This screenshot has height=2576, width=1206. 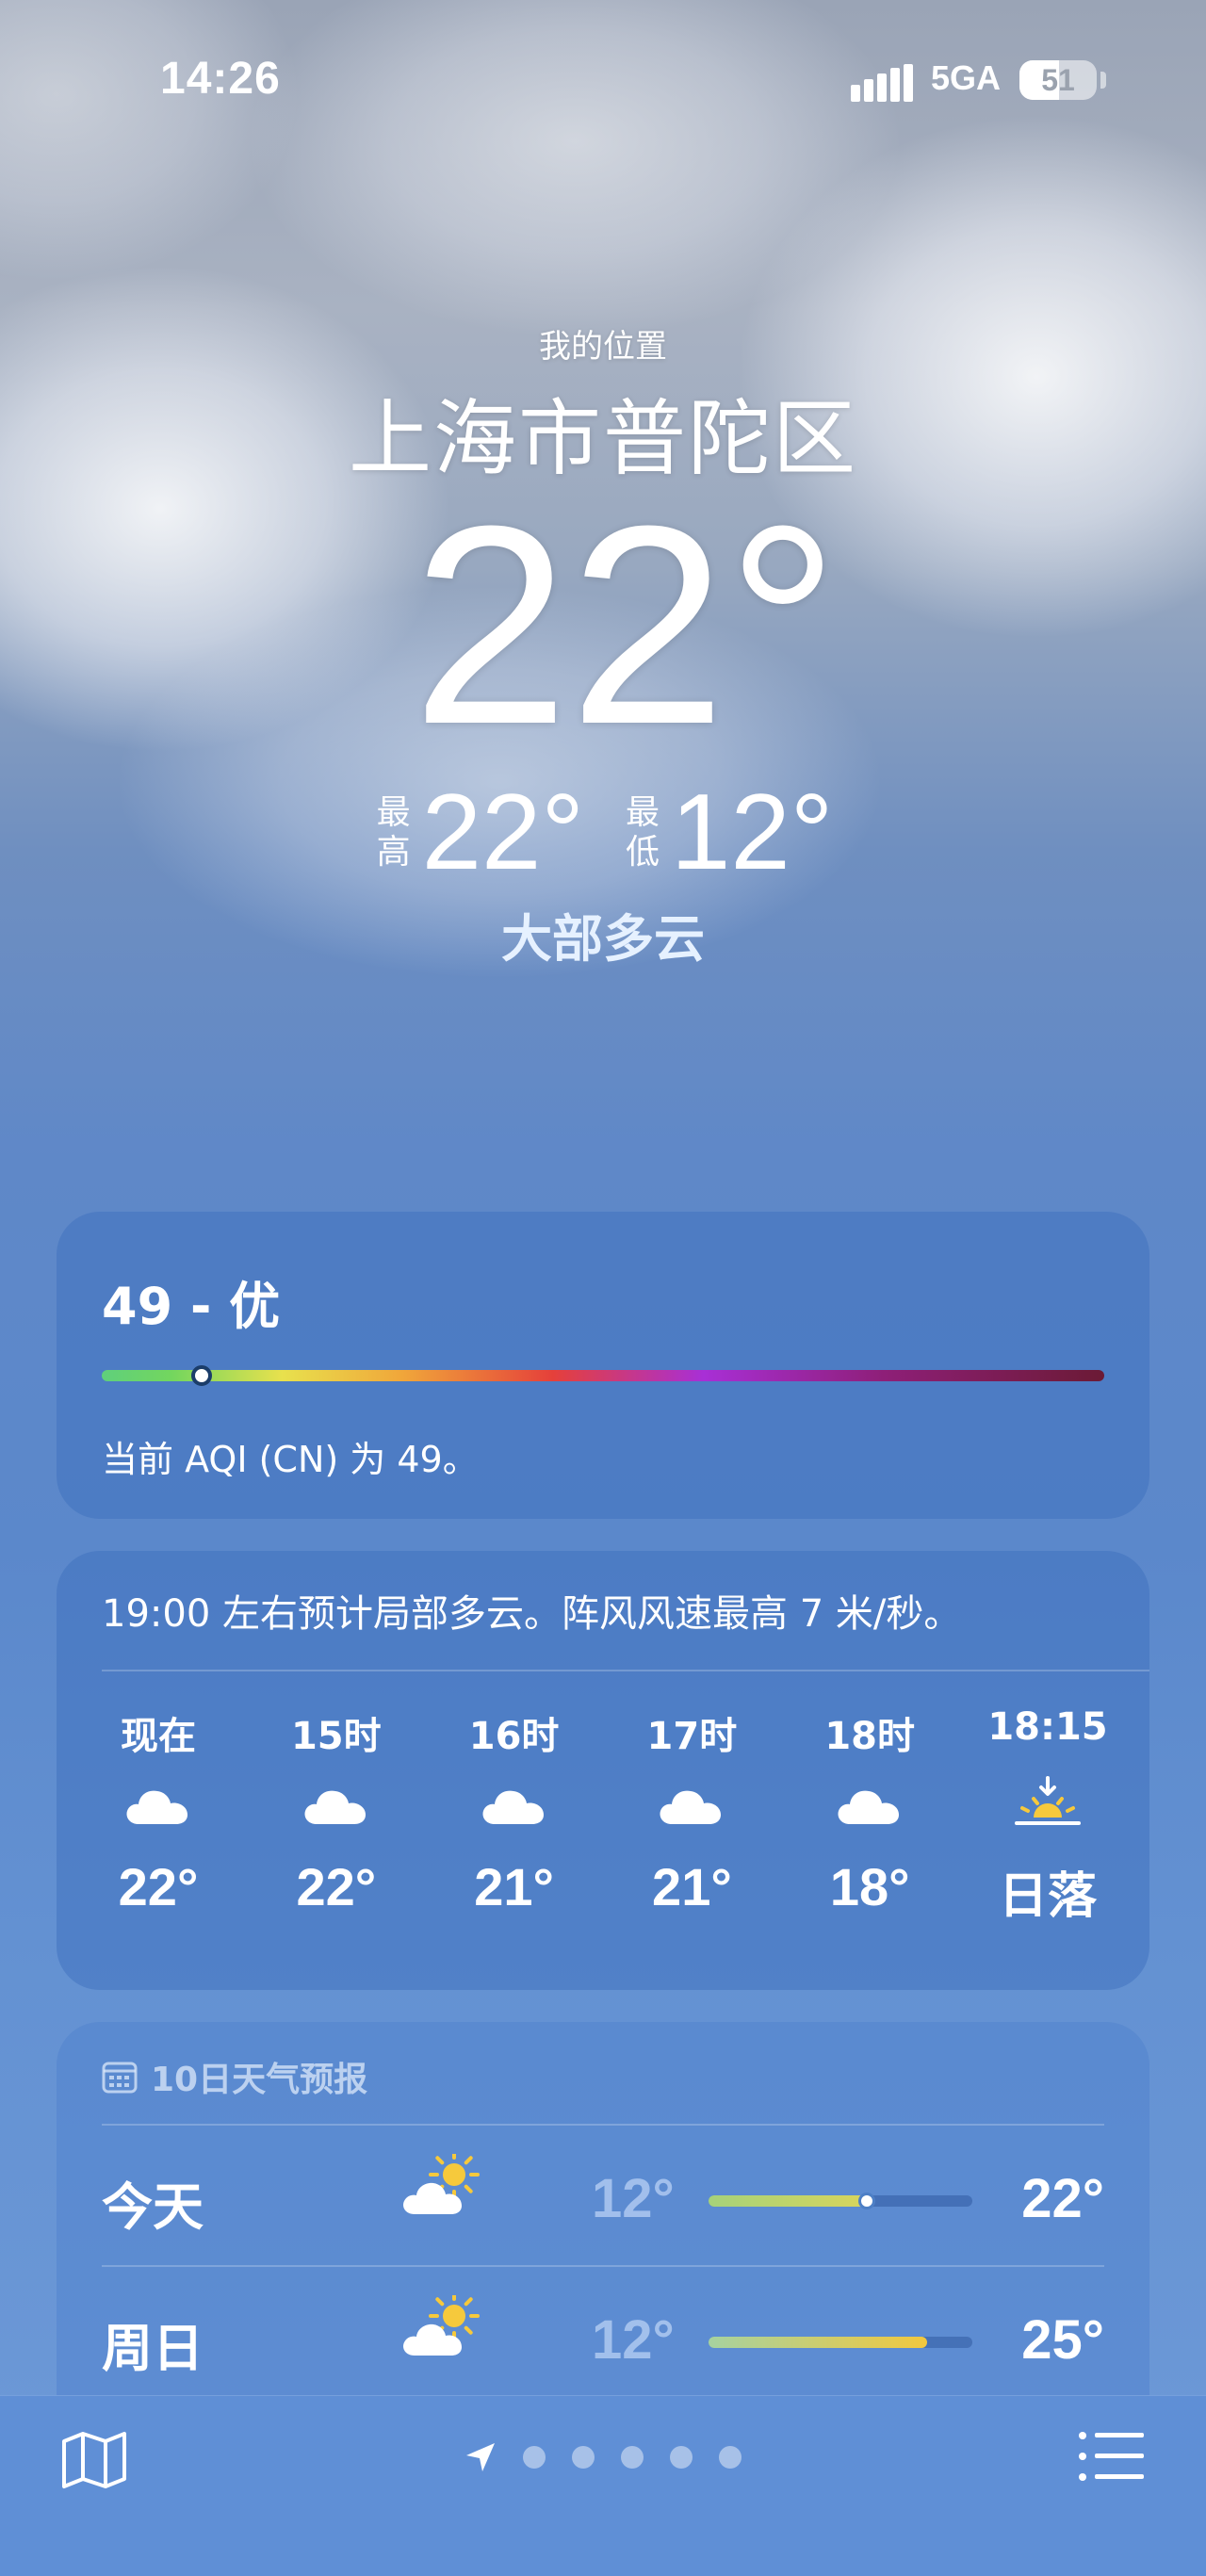 What do you see at coordinates (882, 83) in the screenshot?
I see `cellular-signal-icon` at bounding box center [882, 83].